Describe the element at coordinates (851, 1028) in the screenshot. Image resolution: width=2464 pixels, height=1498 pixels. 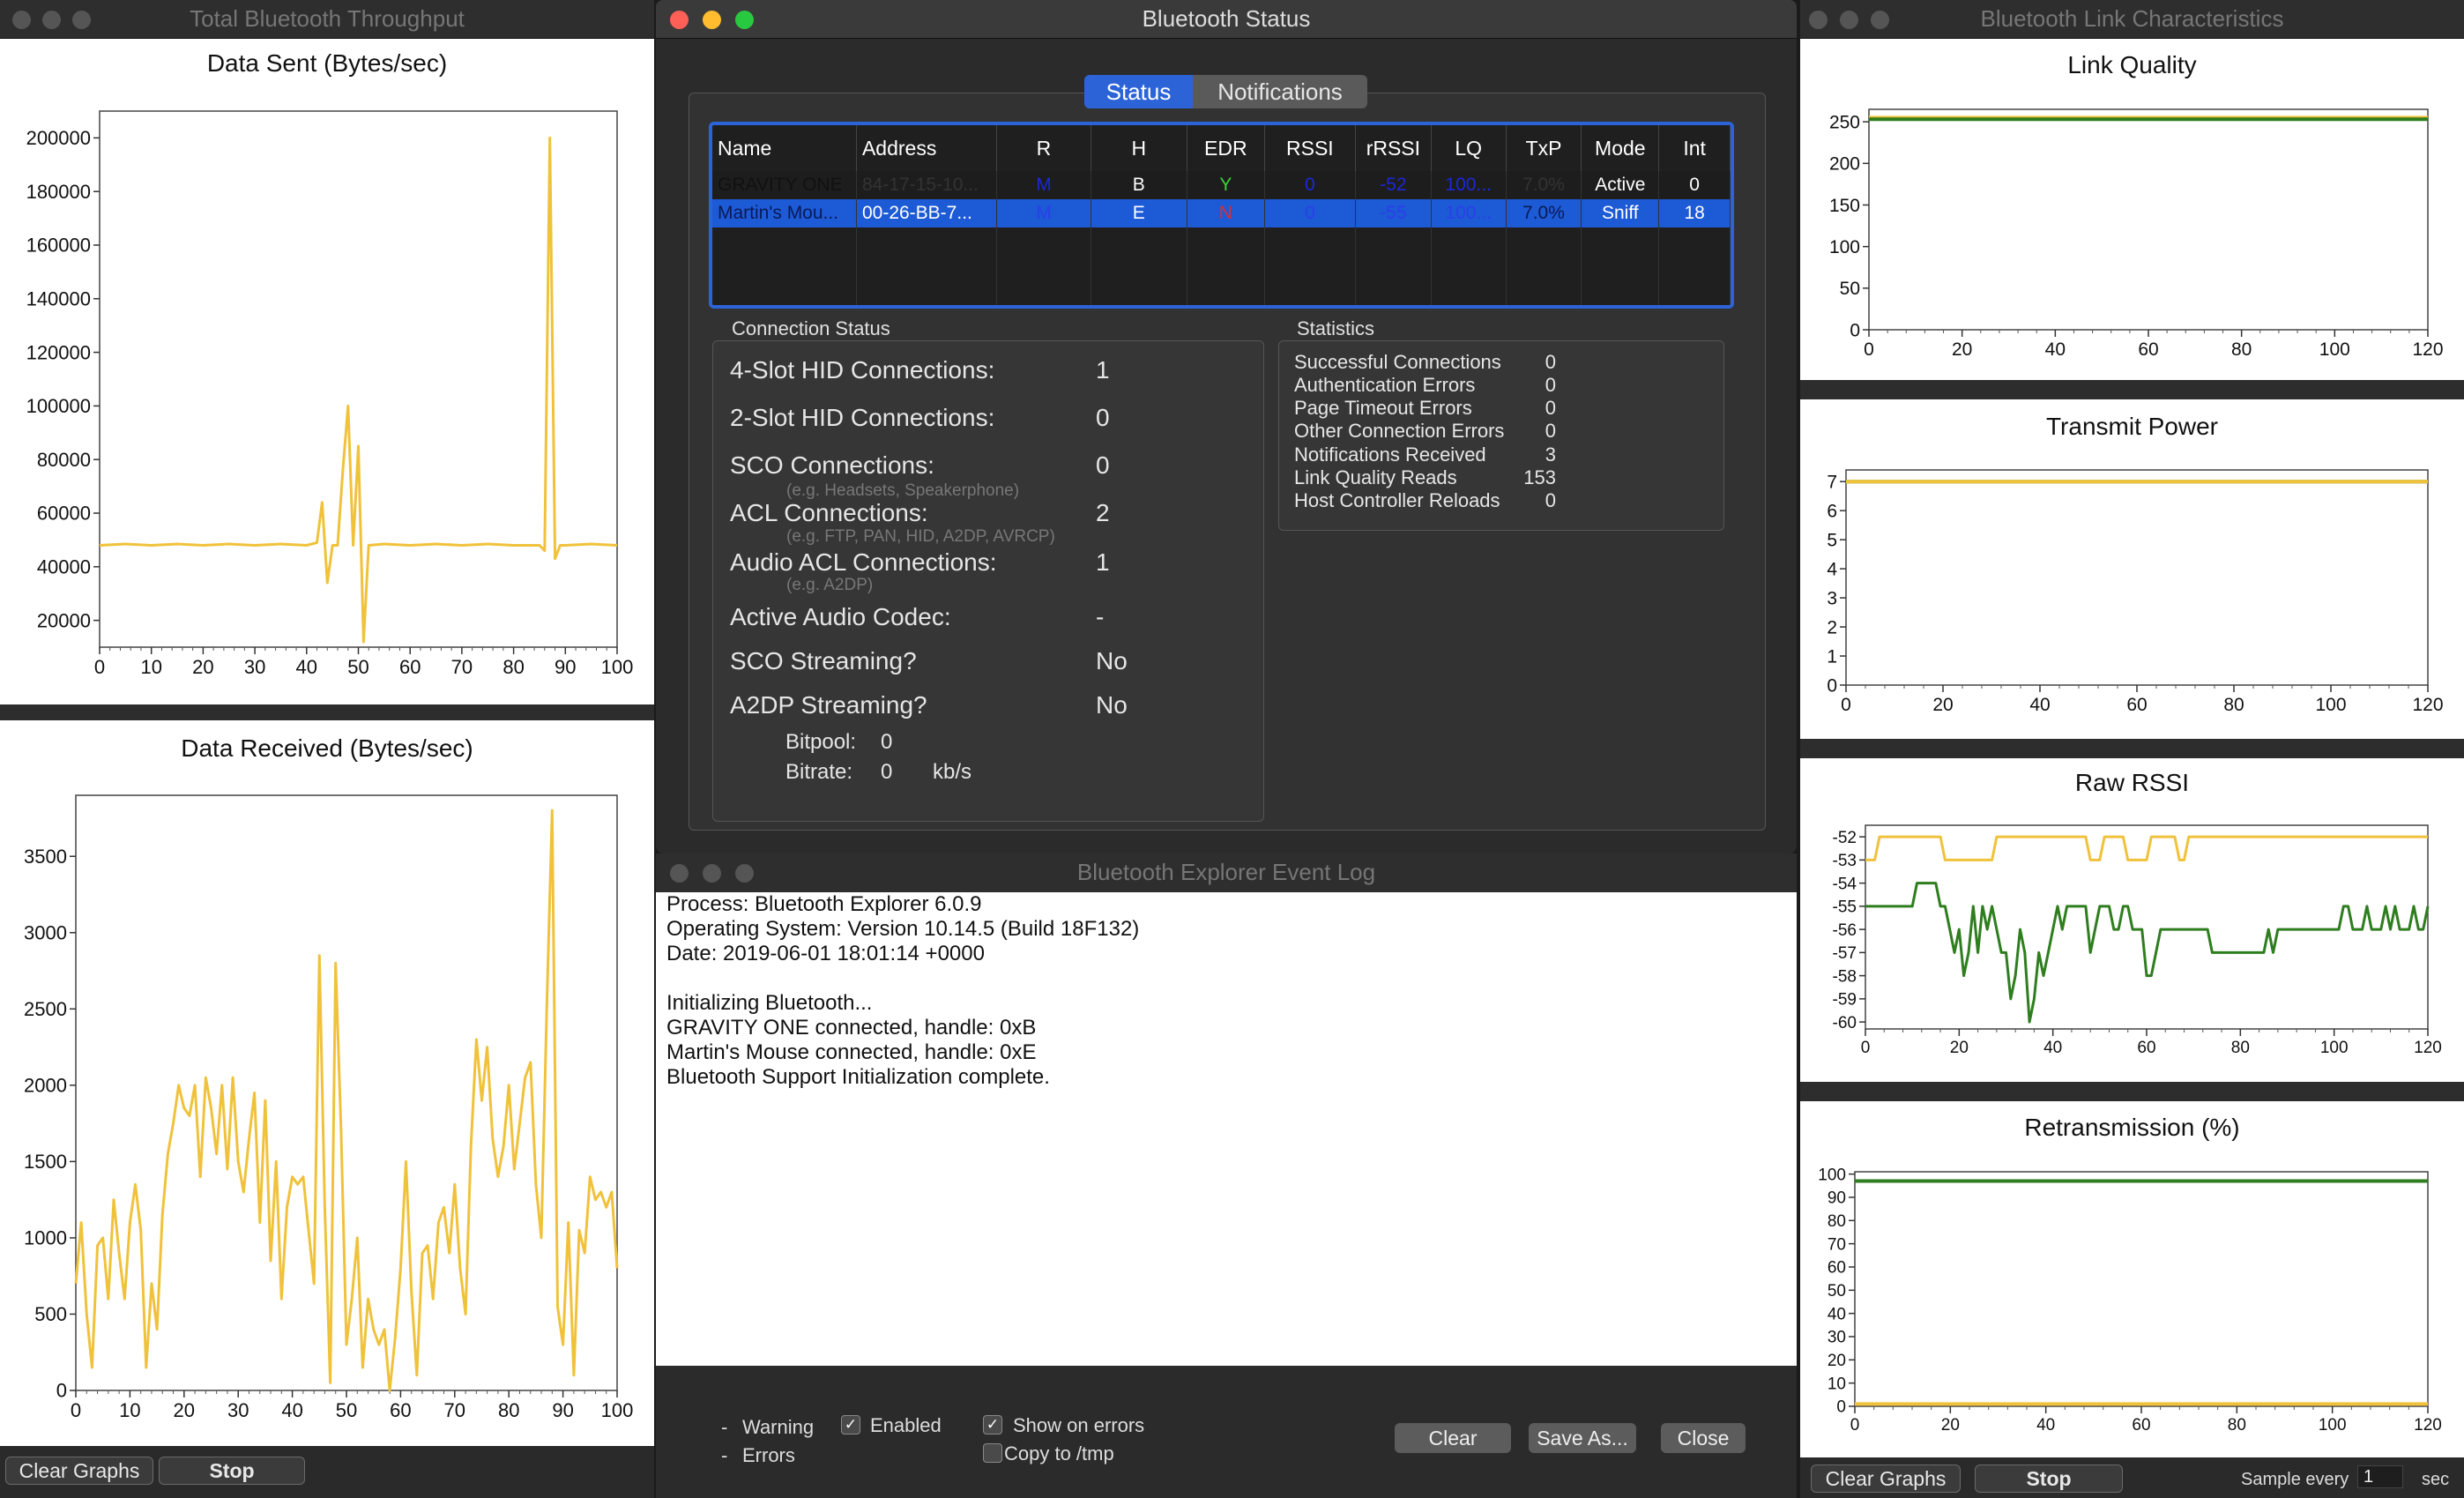
I see `log-line: GRAVITY ONE connected, handle: 0xB` at that location.